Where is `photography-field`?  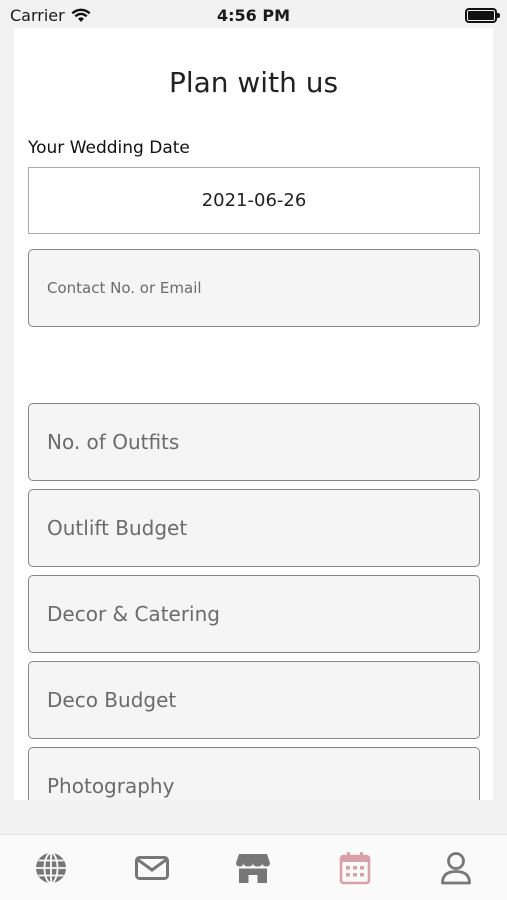 photography-field is located at coordinates (254, 773).